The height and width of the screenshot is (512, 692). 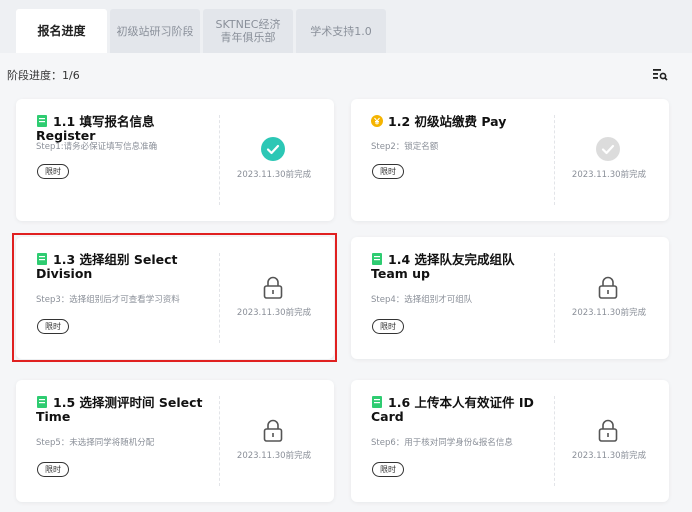 What do you see at coordinates (442, 443) in the screenshot?
I see `task-step: Step6：用于核对同学身份&报名信息` at bounding box center [442, 443].